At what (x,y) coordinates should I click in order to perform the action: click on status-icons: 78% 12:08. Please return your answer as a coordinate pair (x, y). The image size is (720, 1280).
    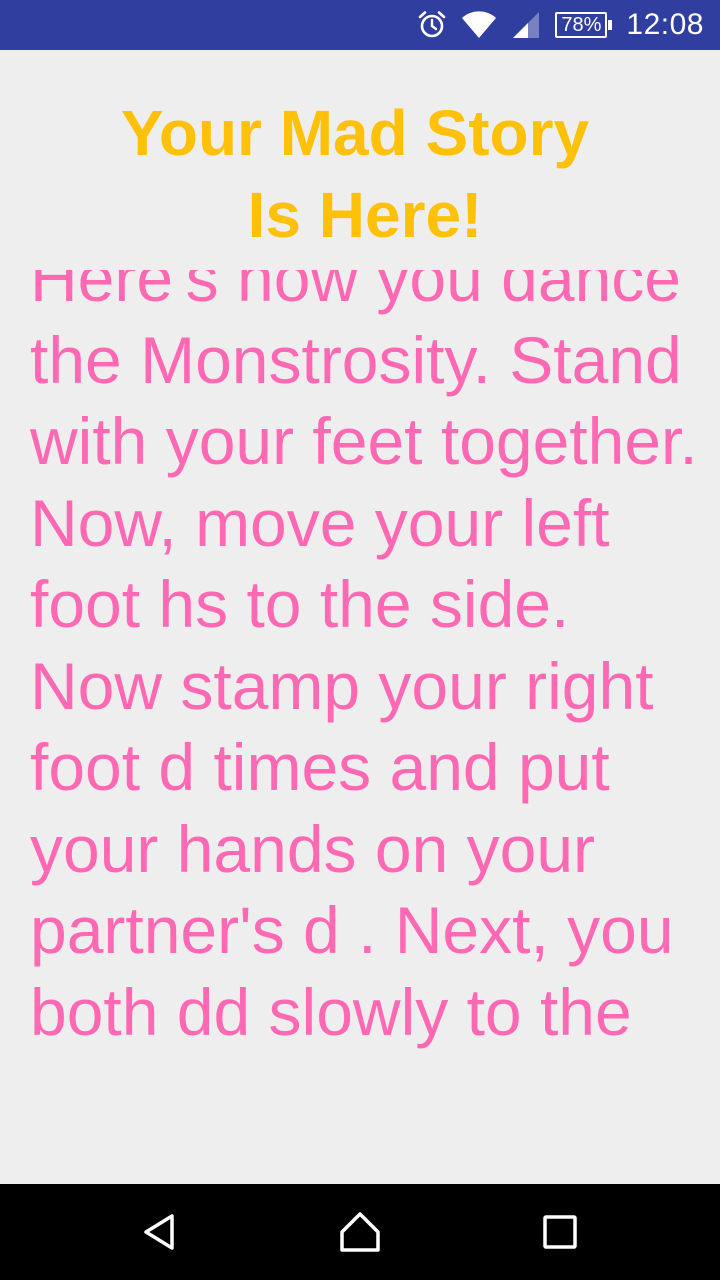
    Looking at the image, I should click on (560, 25).